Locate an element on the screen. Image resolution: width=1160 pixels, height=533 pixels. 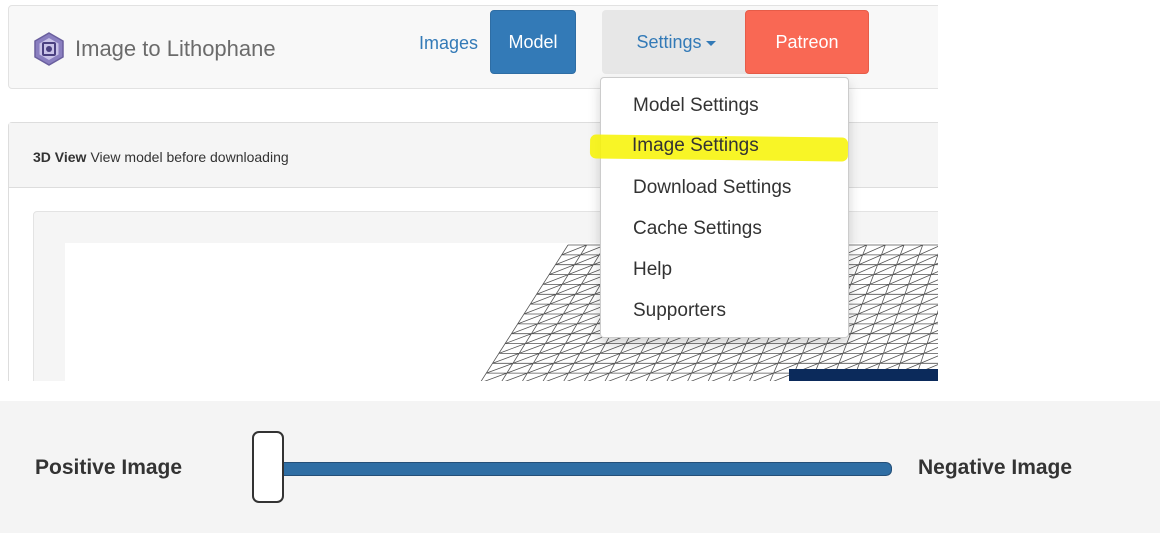
menu-item-download-settings: Download Settings is located at coordinates (712, 188).